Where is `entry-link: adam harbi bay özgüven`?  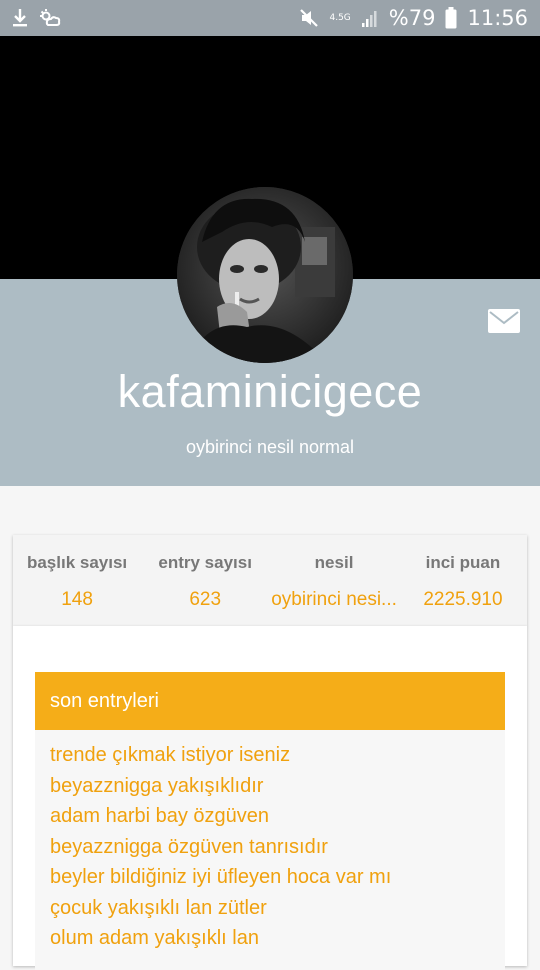
entry-link: adam harbi bay özgüven is located at coordinates (270, 816).